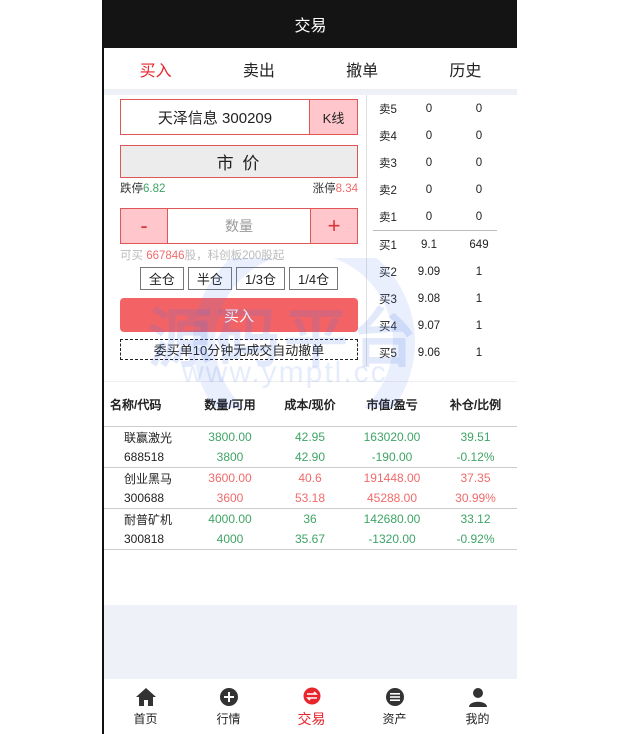 The width and height of the screenshot is (619, 734). What do you see at coordinates (479, 244) in the screenshot?
I see `level-volume: 649` at bounding box center [479, 244].